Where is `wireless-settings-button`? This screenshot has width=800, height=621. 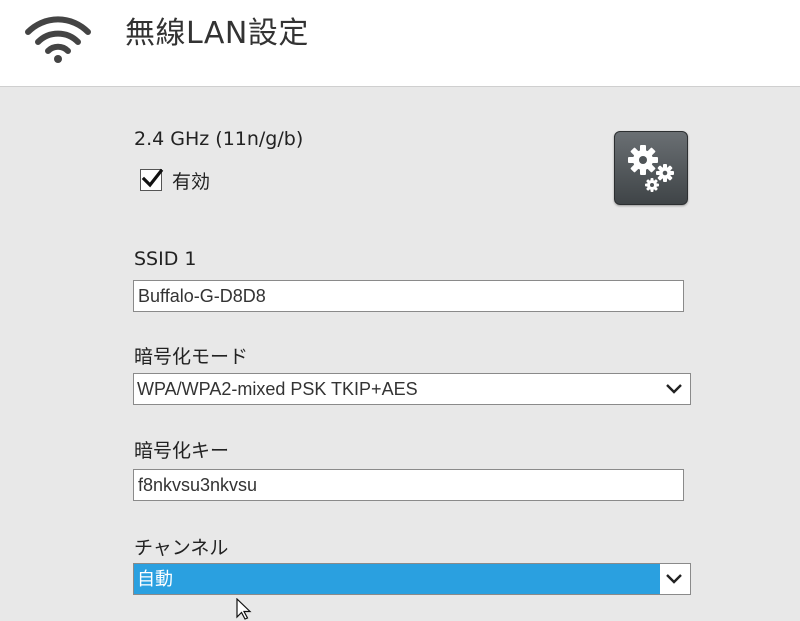
wireless-settings-button is located at coordinates (651, 168).